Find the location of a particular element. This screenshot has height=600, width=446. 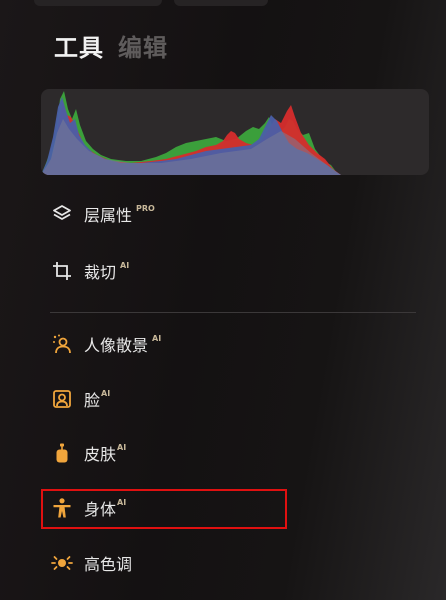

menu-item-label: 皮肤 is located at coordinates (100, 454).